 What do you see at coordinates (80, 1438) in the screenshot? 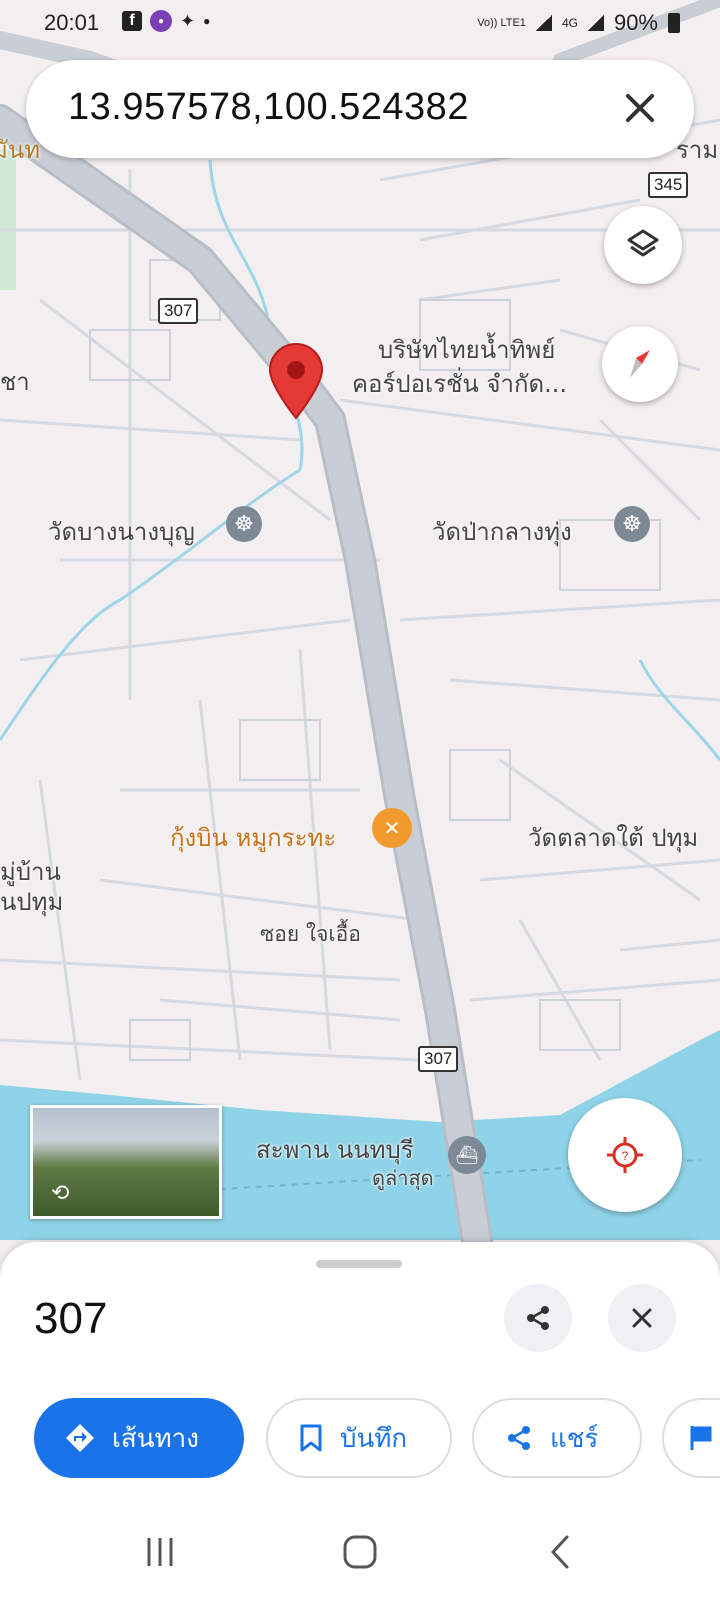
I see `directions-icon` at bounding box center [80, 1438].